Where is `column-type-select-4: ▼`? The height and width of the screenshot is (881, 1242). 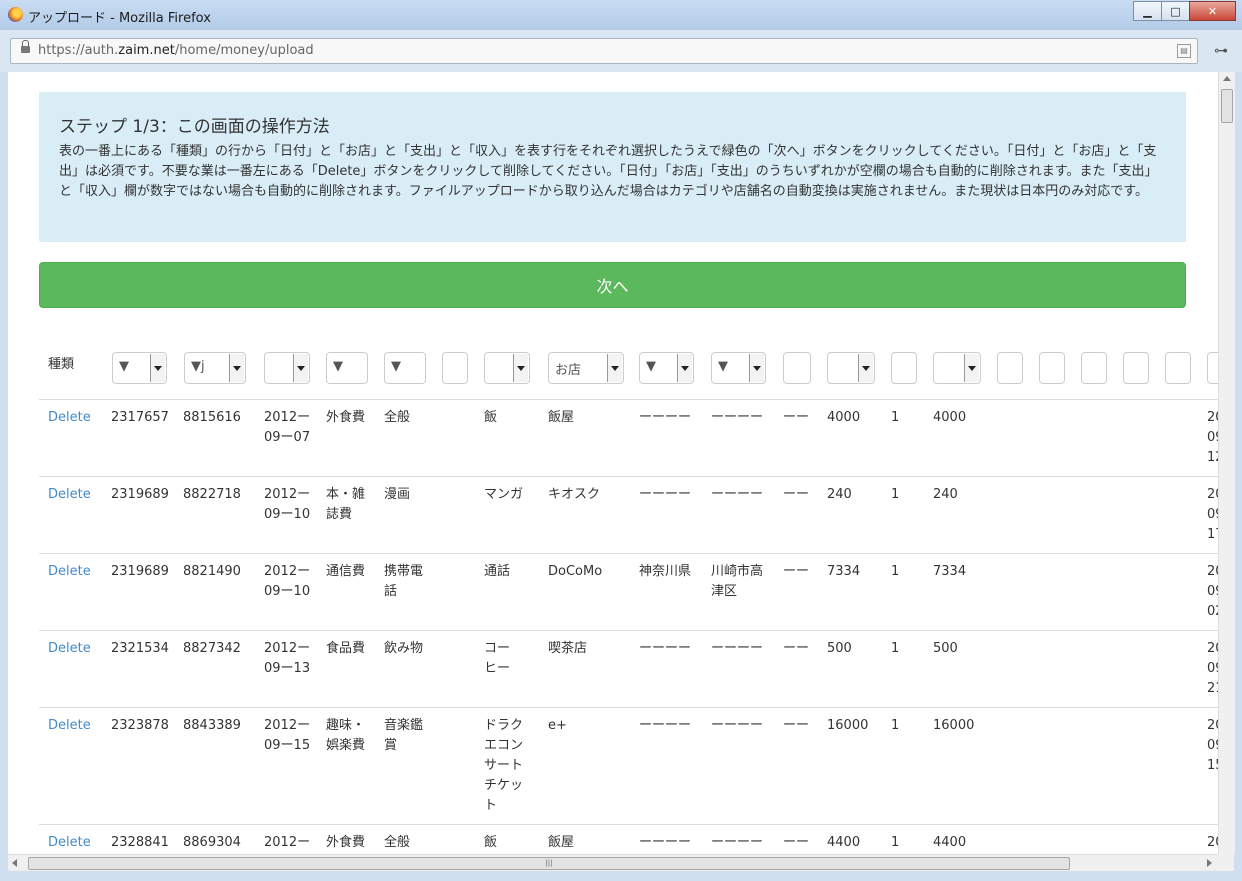 column-type-select-4: ▼ is located at coordinates (347, 368).